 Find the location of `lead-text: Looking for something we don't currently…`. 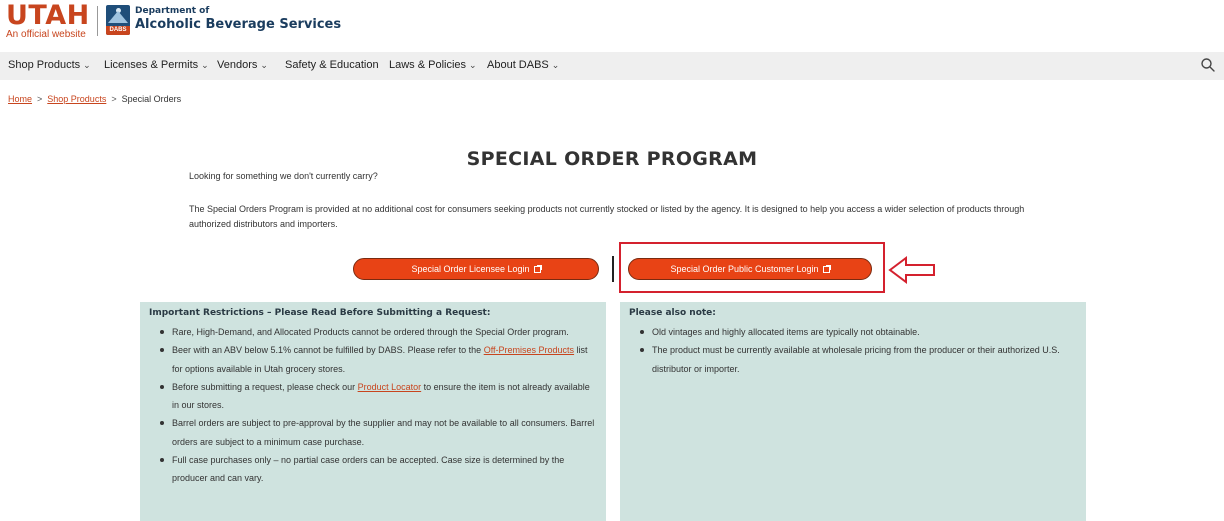

lead-text: Looking for something we don't currently… is located at coordinates (283, 176).